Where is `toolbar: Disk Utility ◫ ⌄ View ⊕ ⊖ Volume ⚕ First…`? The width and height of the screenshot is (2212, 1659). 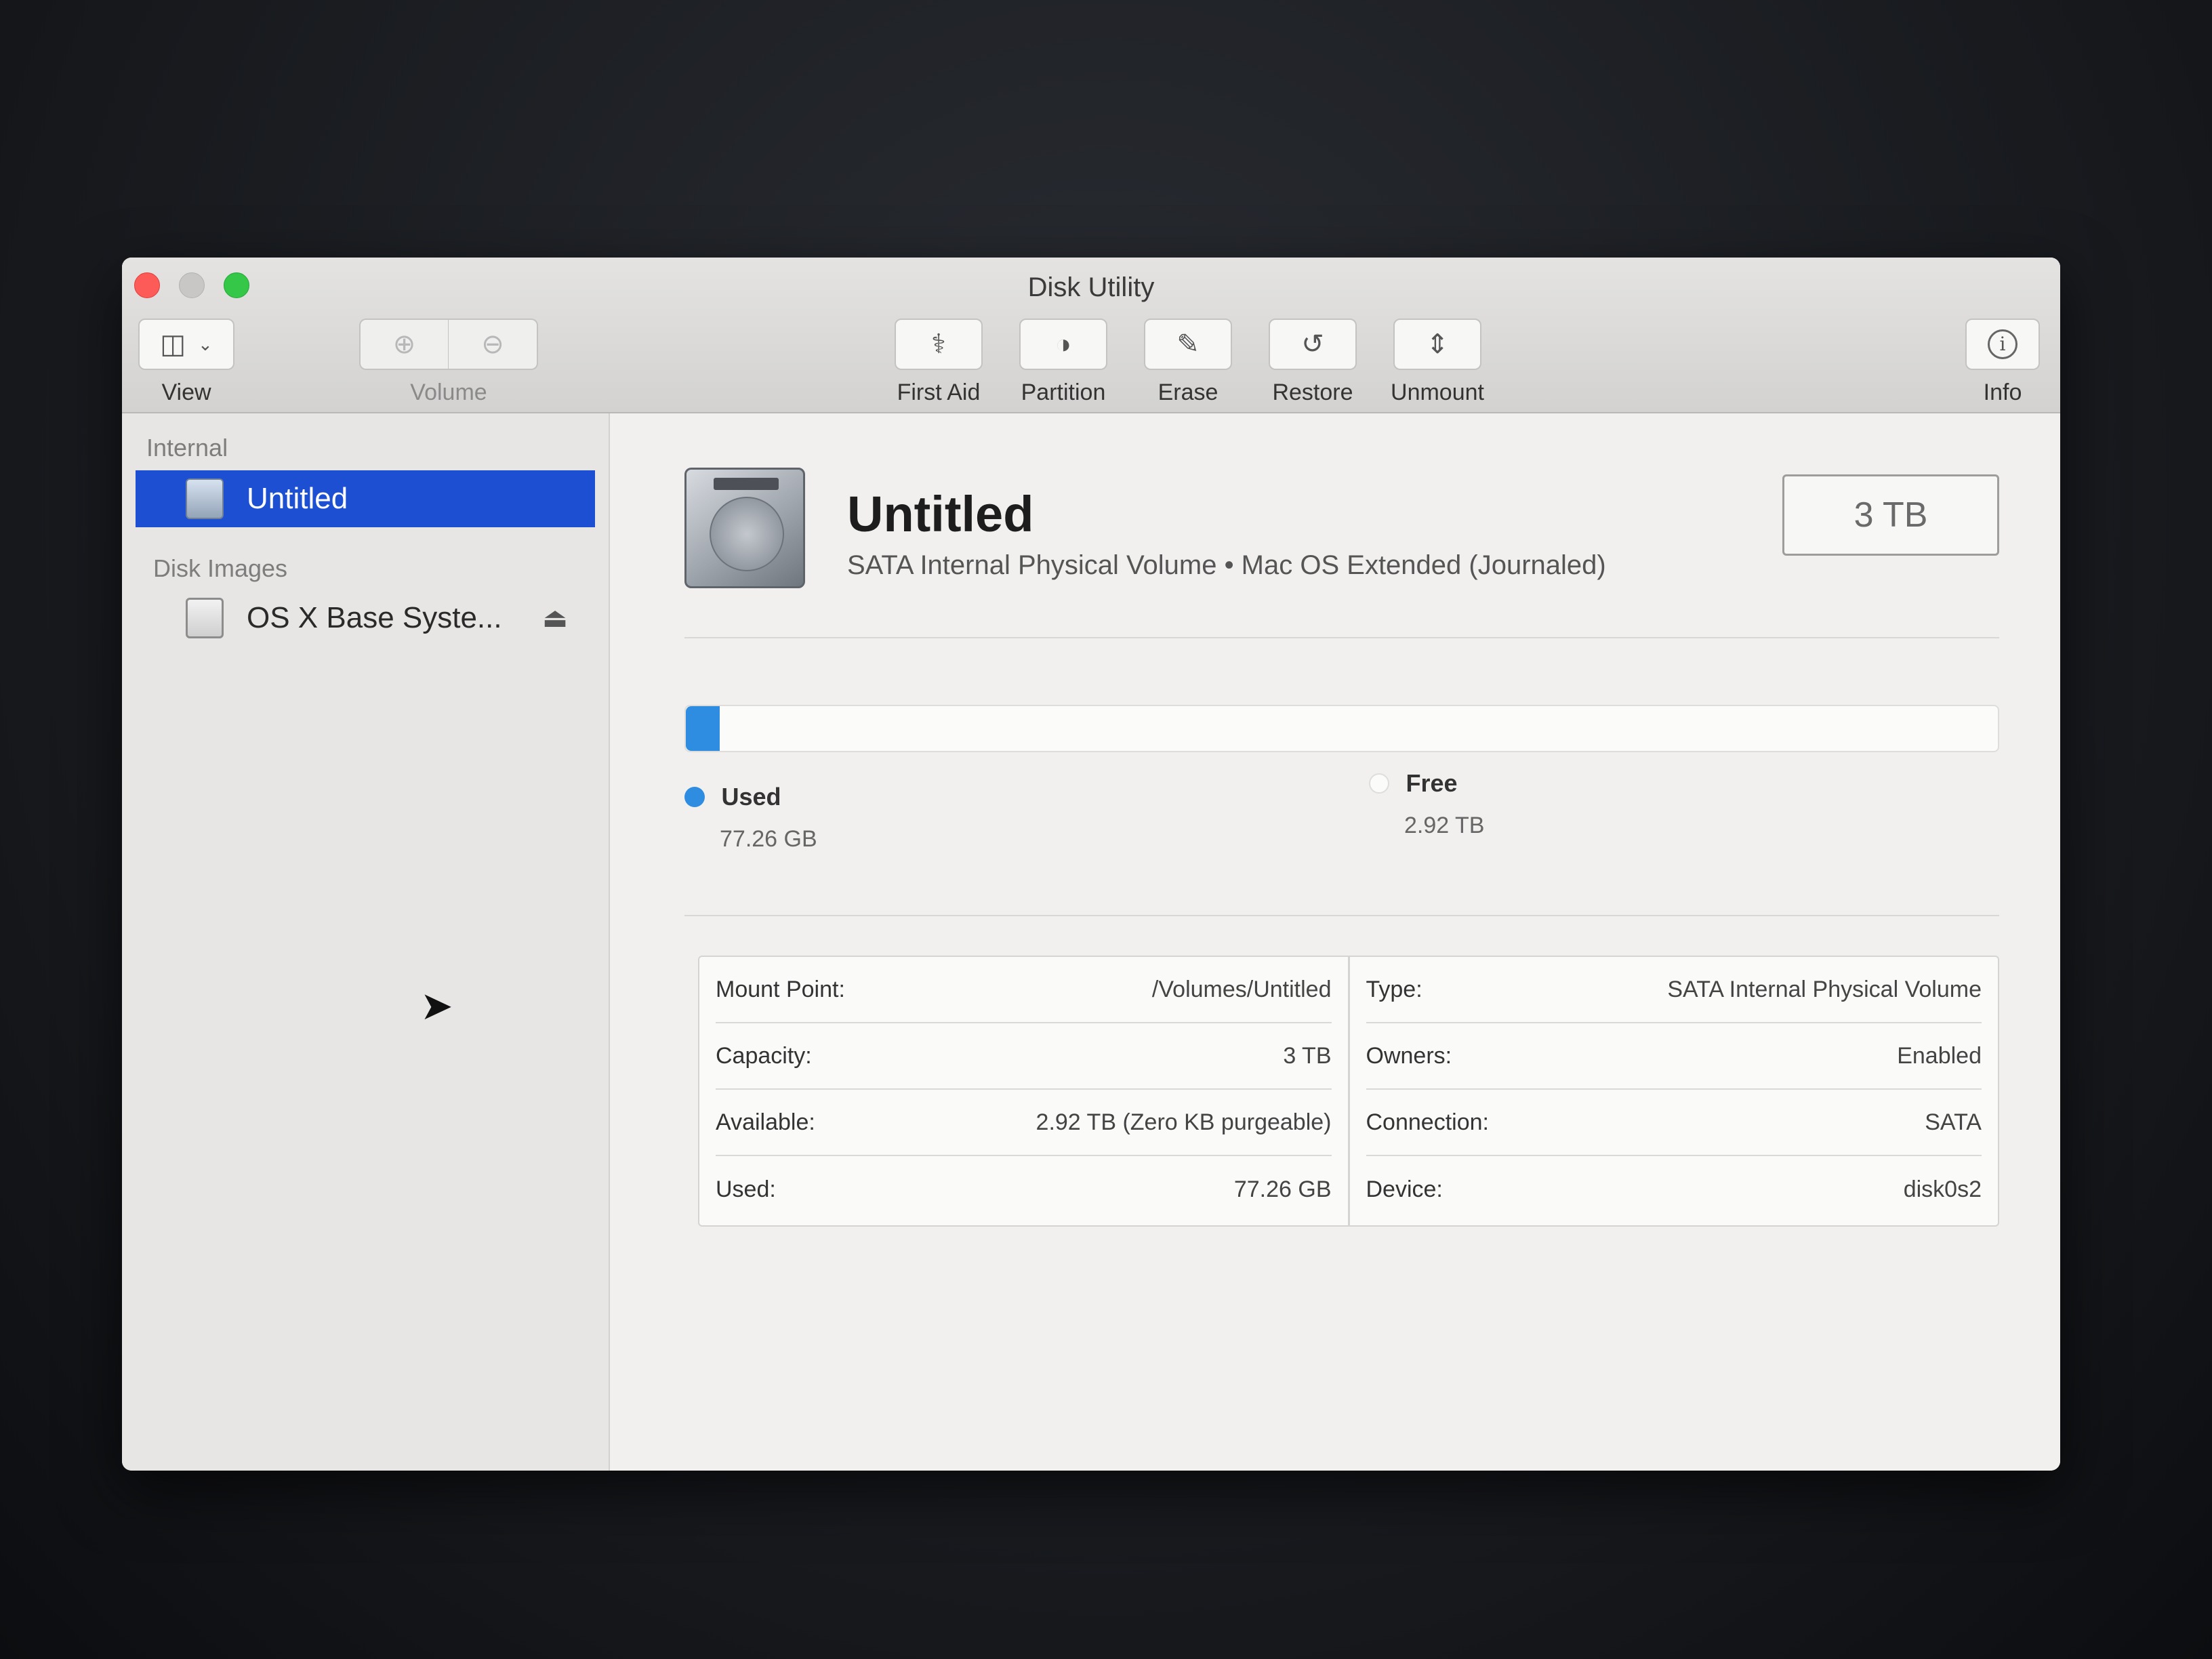
toolbar: Disk Utility ◫ ⌄ View ⊕ ⊖ Volume ⚕ First… is located at coordinates (1091, 335).